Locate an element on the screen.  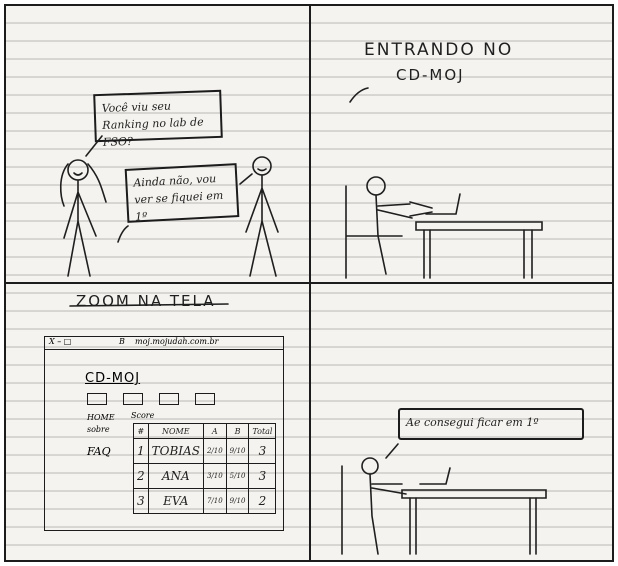
cell-pos: 2 is located at coordinates (141, 476).